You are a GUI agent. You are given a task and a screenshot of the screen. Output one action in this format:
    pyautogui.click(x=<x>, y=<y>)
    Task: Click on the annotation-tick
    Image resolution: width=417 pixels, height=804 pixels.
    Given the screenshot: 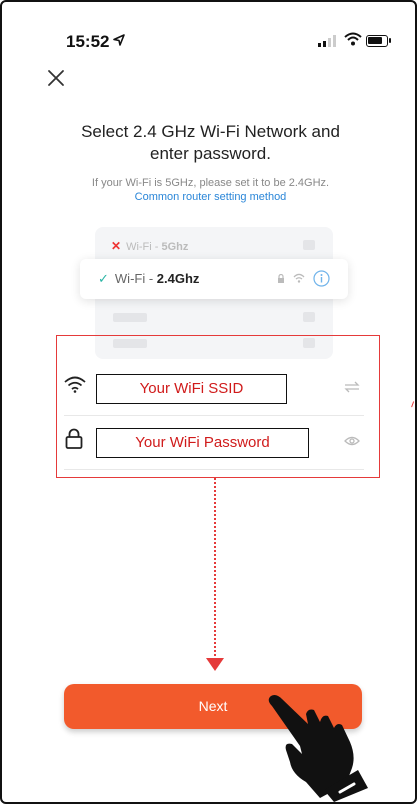 What is the action you would take?
    pyautogui.click(x=413, y=405)
    